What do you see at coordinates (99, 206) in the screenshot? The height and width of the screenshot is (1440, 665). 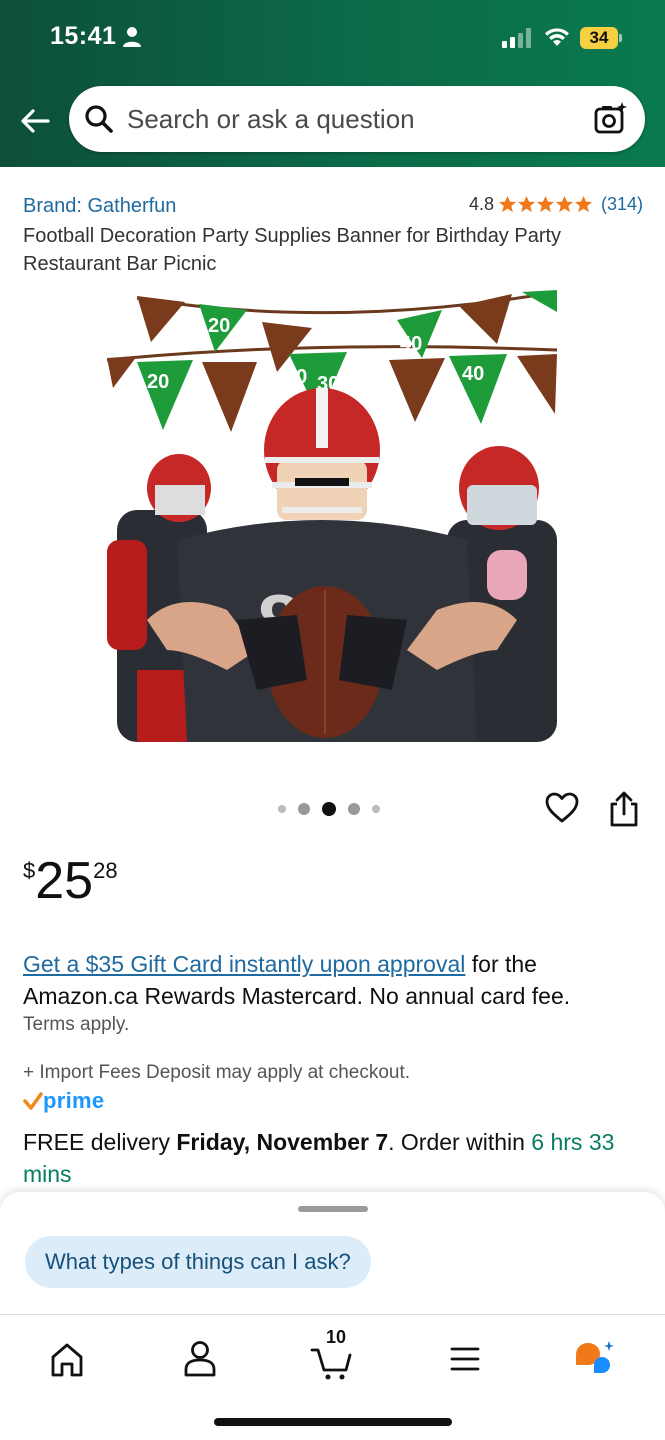 I see `brand-link: Brand: Gatherfun` at bounding box center [99, 206].